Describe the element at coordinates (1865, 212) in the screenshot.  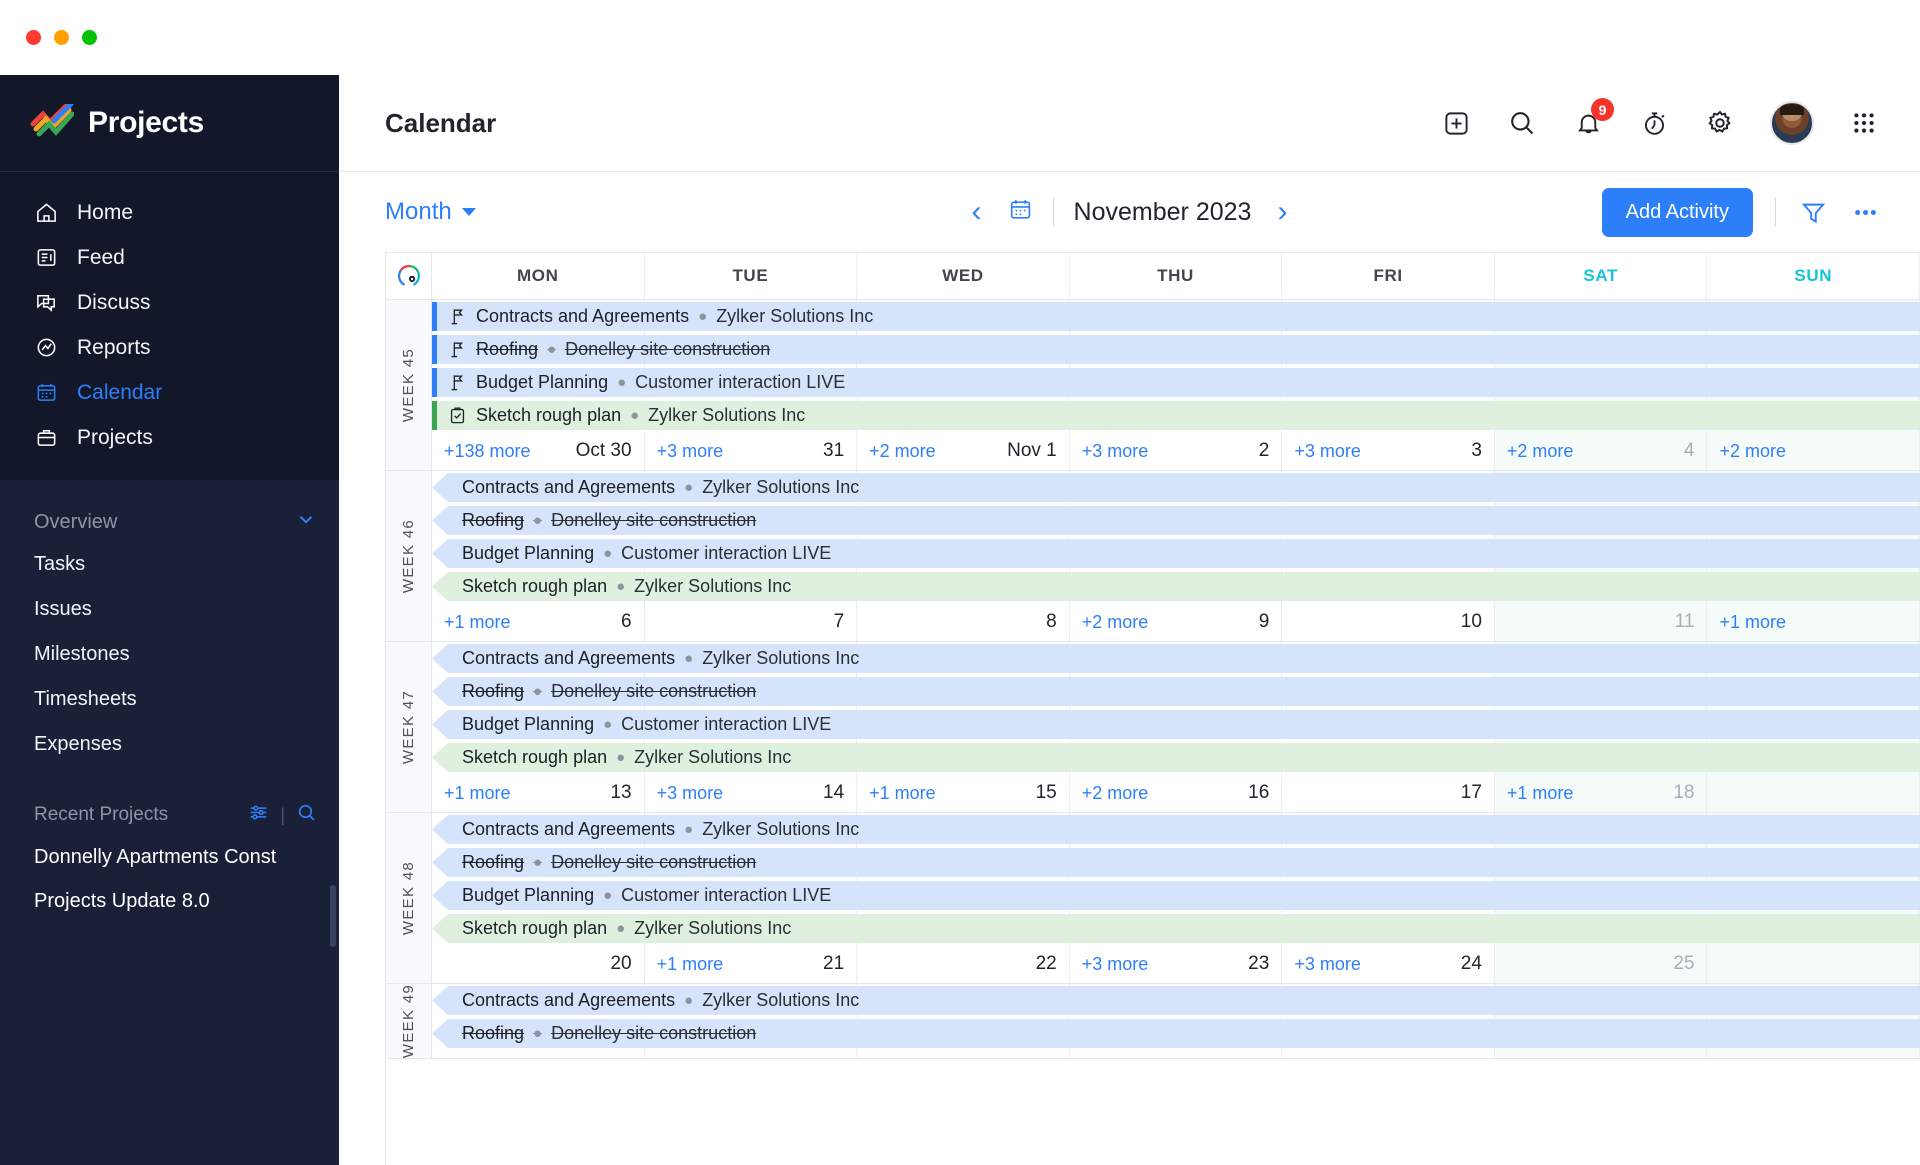
I see `more-options-icon` at that location.